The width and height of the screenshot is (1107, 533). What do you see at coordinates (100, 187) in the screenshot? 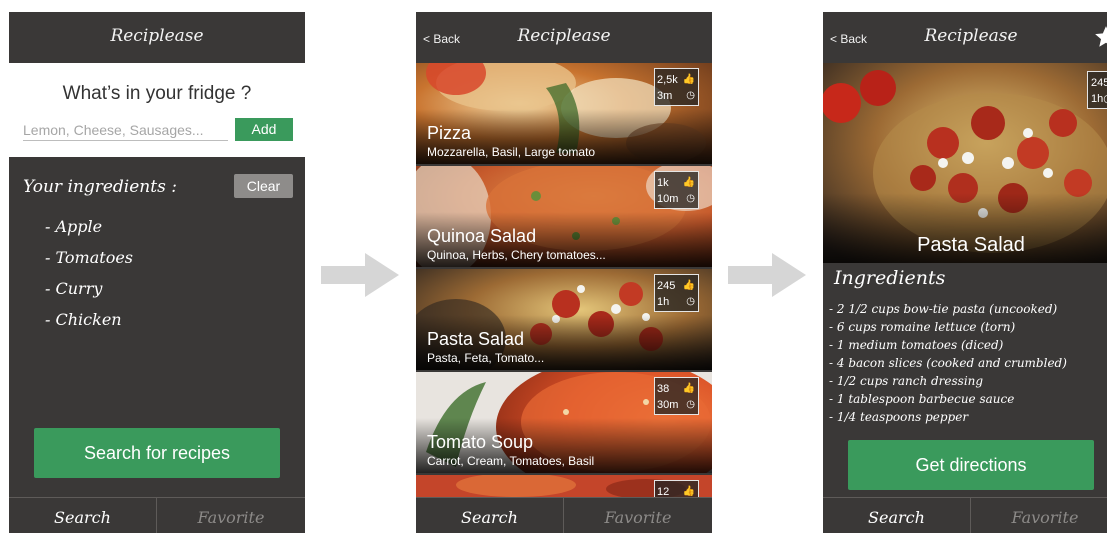
I see `ingredients-heading: Your ingredients :` at bounding box center [100, 187].